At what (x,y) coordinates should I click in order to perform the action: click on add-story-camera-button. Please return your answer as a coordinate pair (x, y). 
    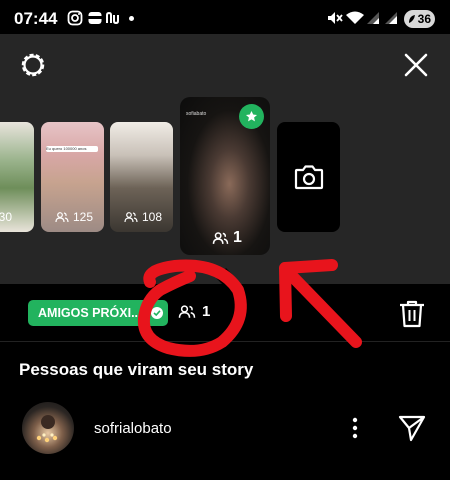
    Looking at the image, I should click on (308, 177).